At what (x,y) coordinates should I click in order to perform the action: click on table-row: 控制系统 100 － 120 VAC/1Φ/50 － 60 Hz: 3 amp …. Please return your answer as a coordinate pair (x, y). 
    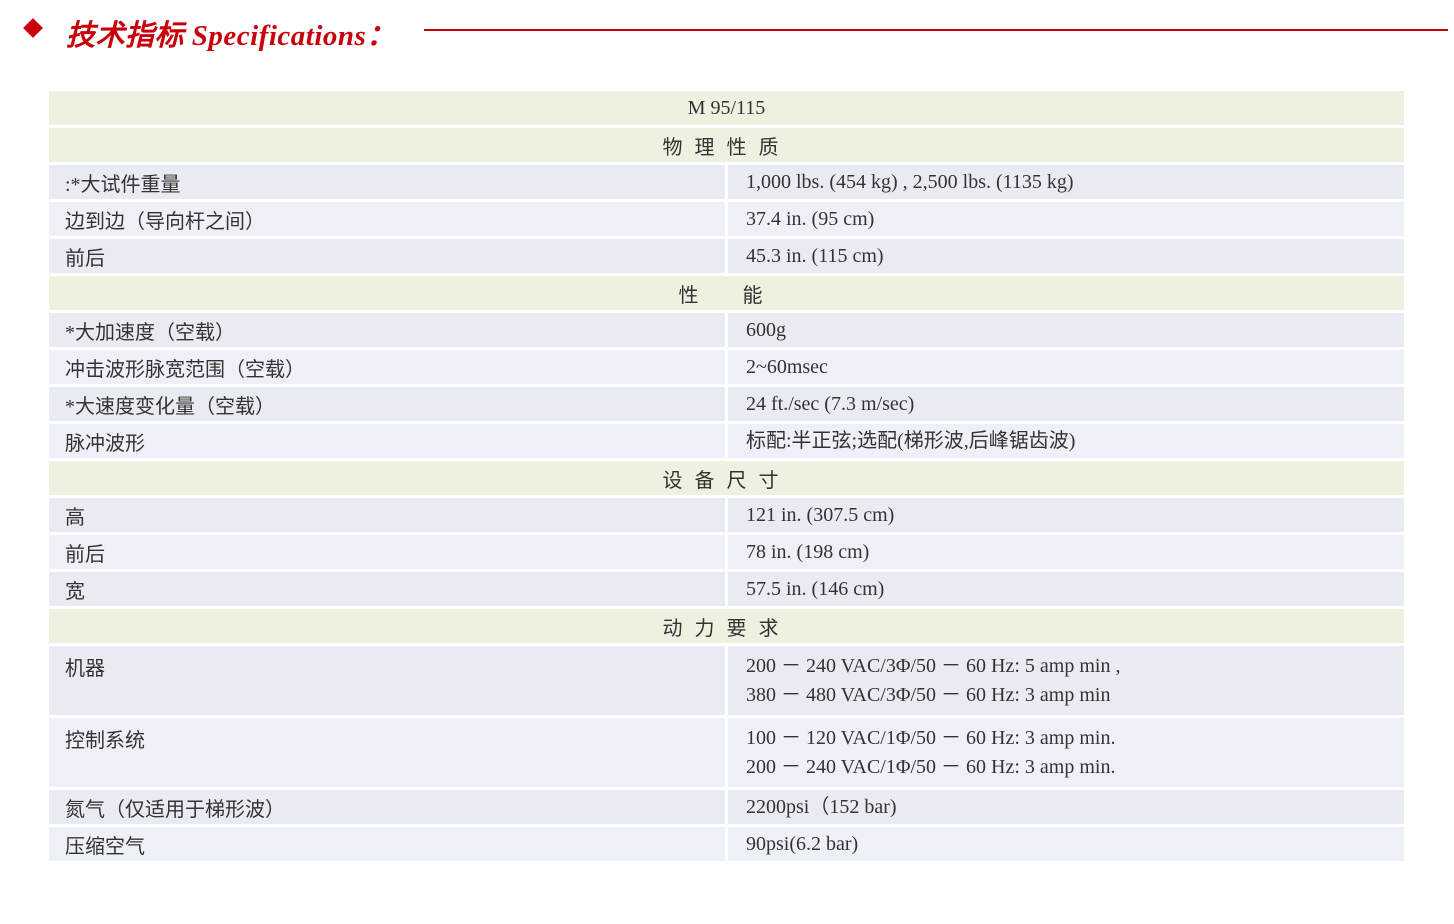
    Looking at the image, I should click on (726, 752).